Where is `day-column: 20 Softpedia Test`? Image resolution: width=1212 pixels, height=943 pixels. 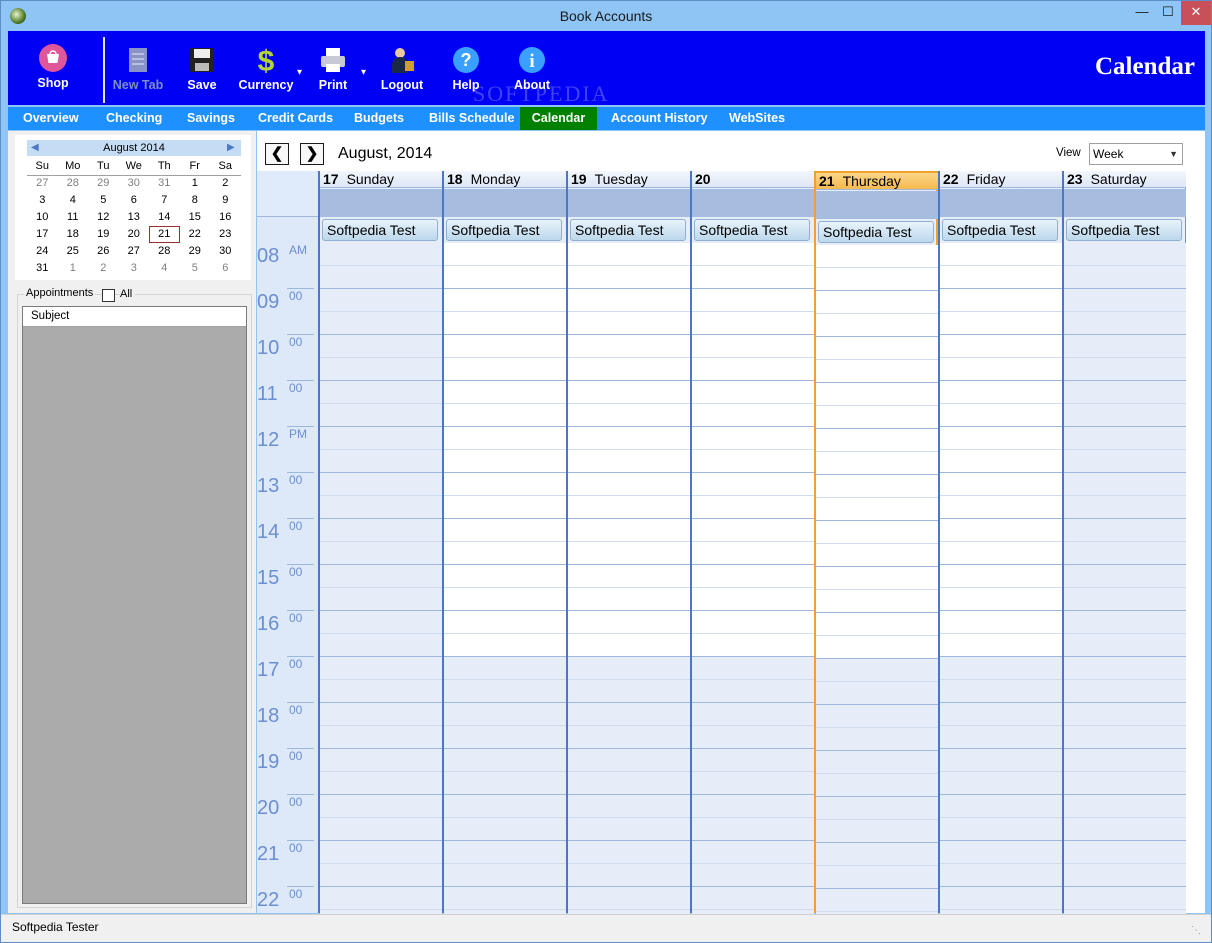 day-column: 20 Softpedia Test is located at coordinates (752, 552).